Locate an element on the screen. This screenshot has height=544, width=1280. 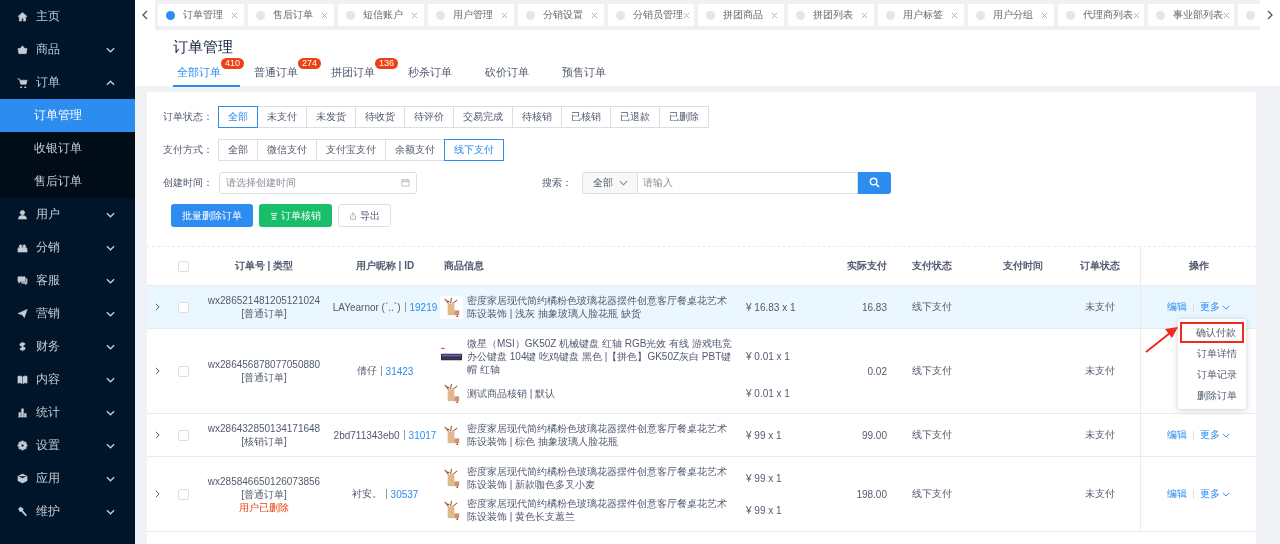
sidebar-item: 用户 is located at coordinates (67, 214).